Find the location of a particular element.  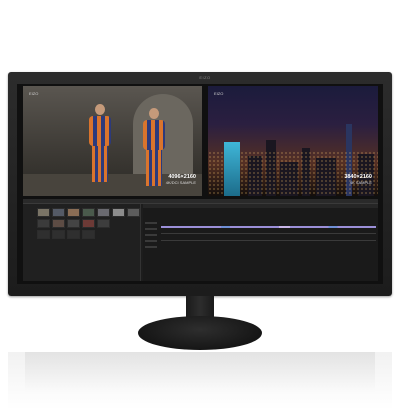

preview-right: EIZO 3840×2160 4K SAMPLE is located at coordinates (293, 141).